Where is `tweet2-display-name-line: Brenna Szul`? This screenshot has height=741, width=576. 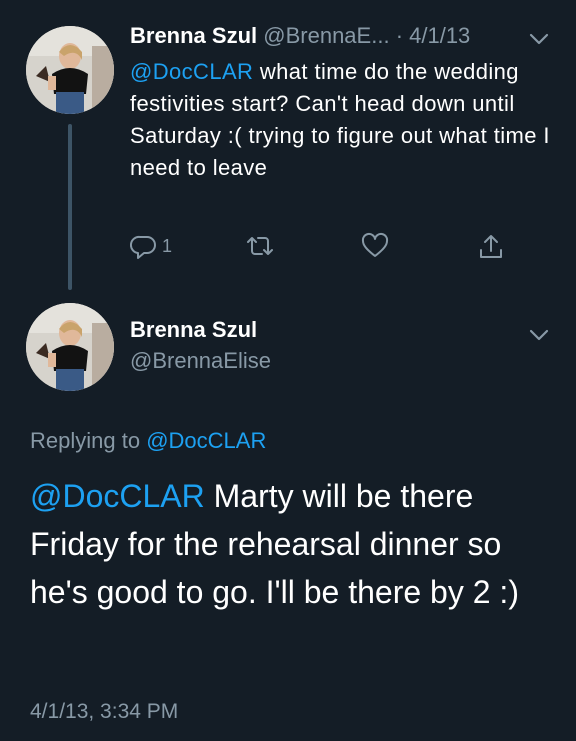 tweet2-display-name-line: Brenna Szul is located at coordinates (193, 330).